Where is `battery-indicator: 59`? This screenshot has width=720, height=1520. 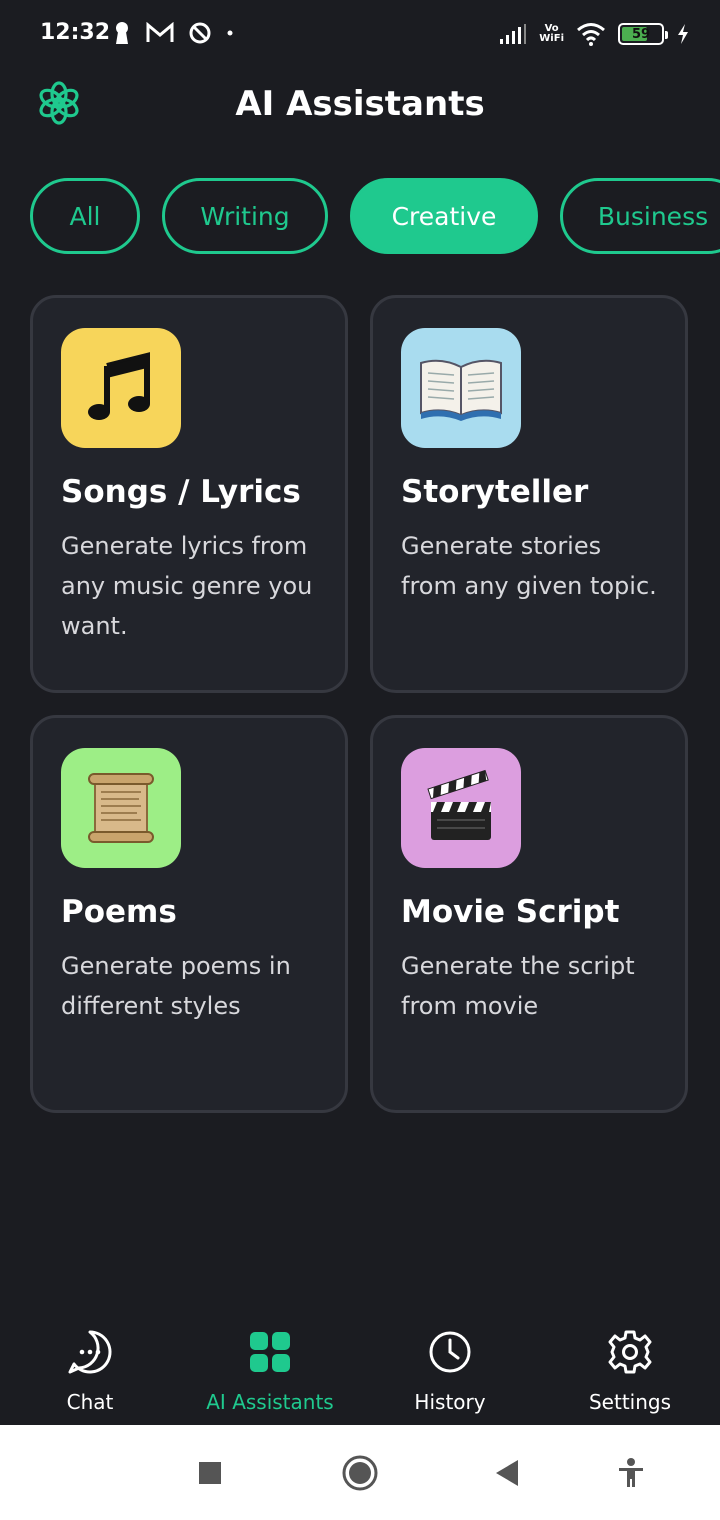
battery-indicator: 59 is located at coordinates (643, 34).